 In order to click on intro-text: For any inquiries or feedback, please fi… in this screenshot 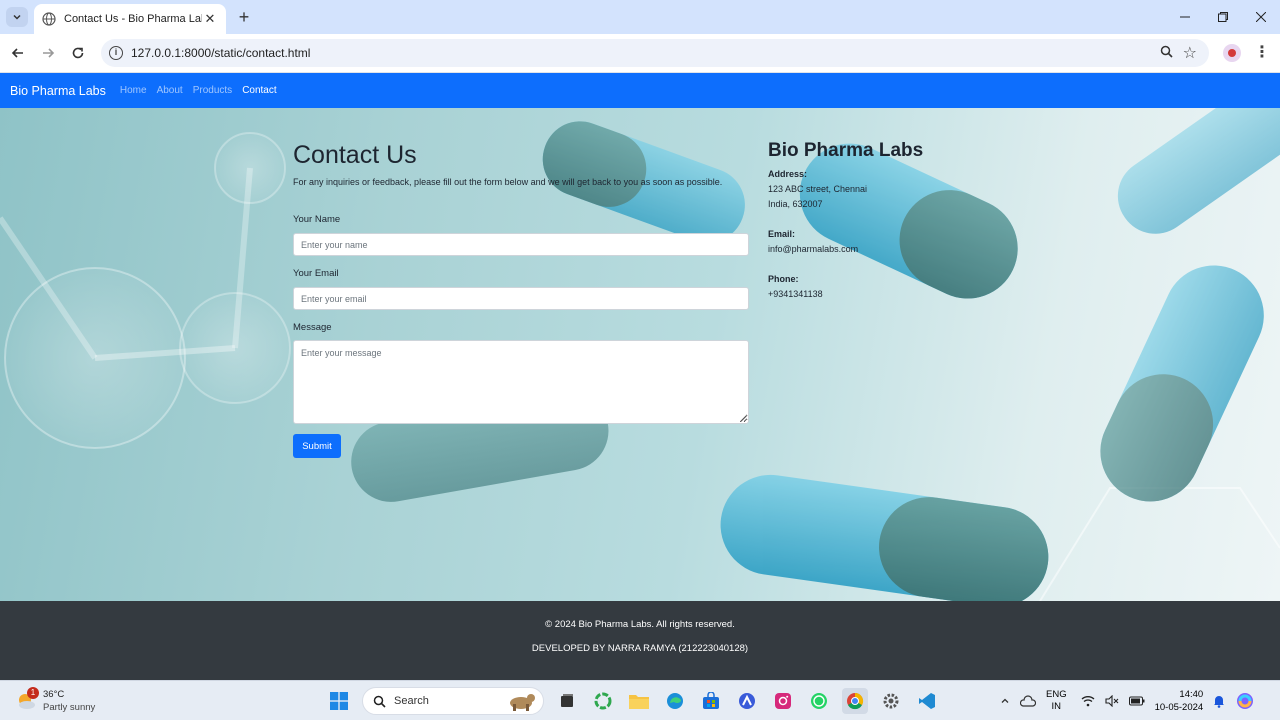, I will do `click(508, 182)`.